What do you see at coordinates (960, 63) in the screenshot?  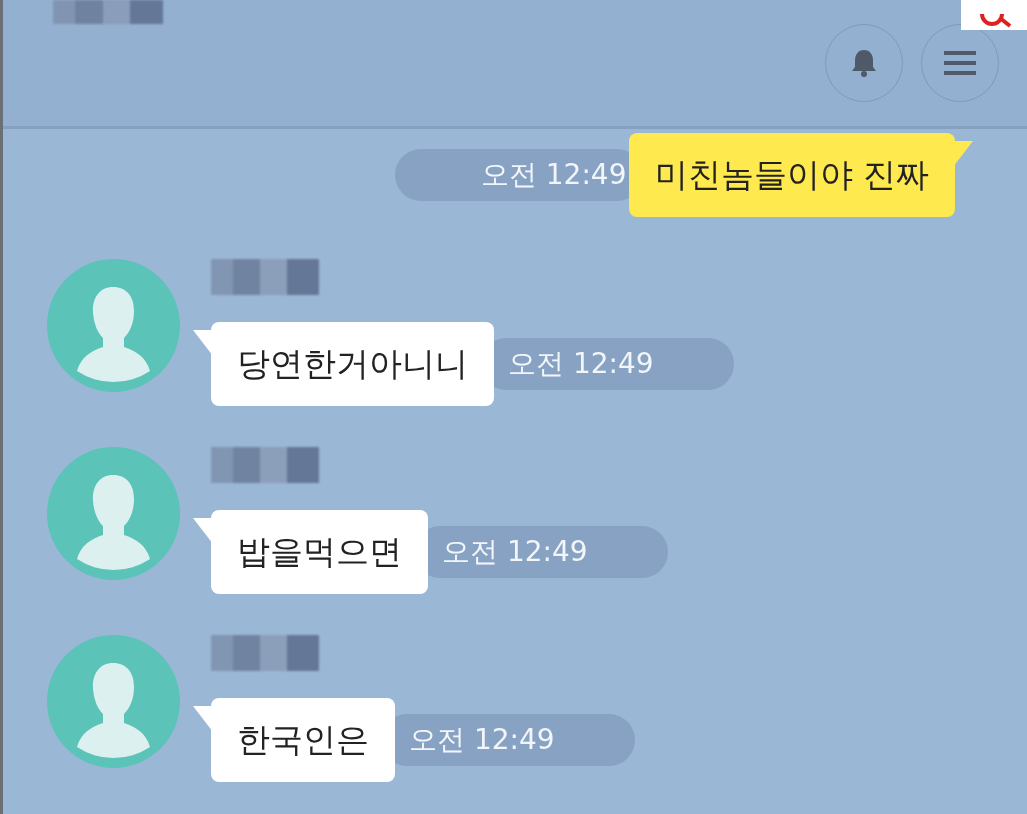 I see `menu-icon` at bounding box center [960, 63].